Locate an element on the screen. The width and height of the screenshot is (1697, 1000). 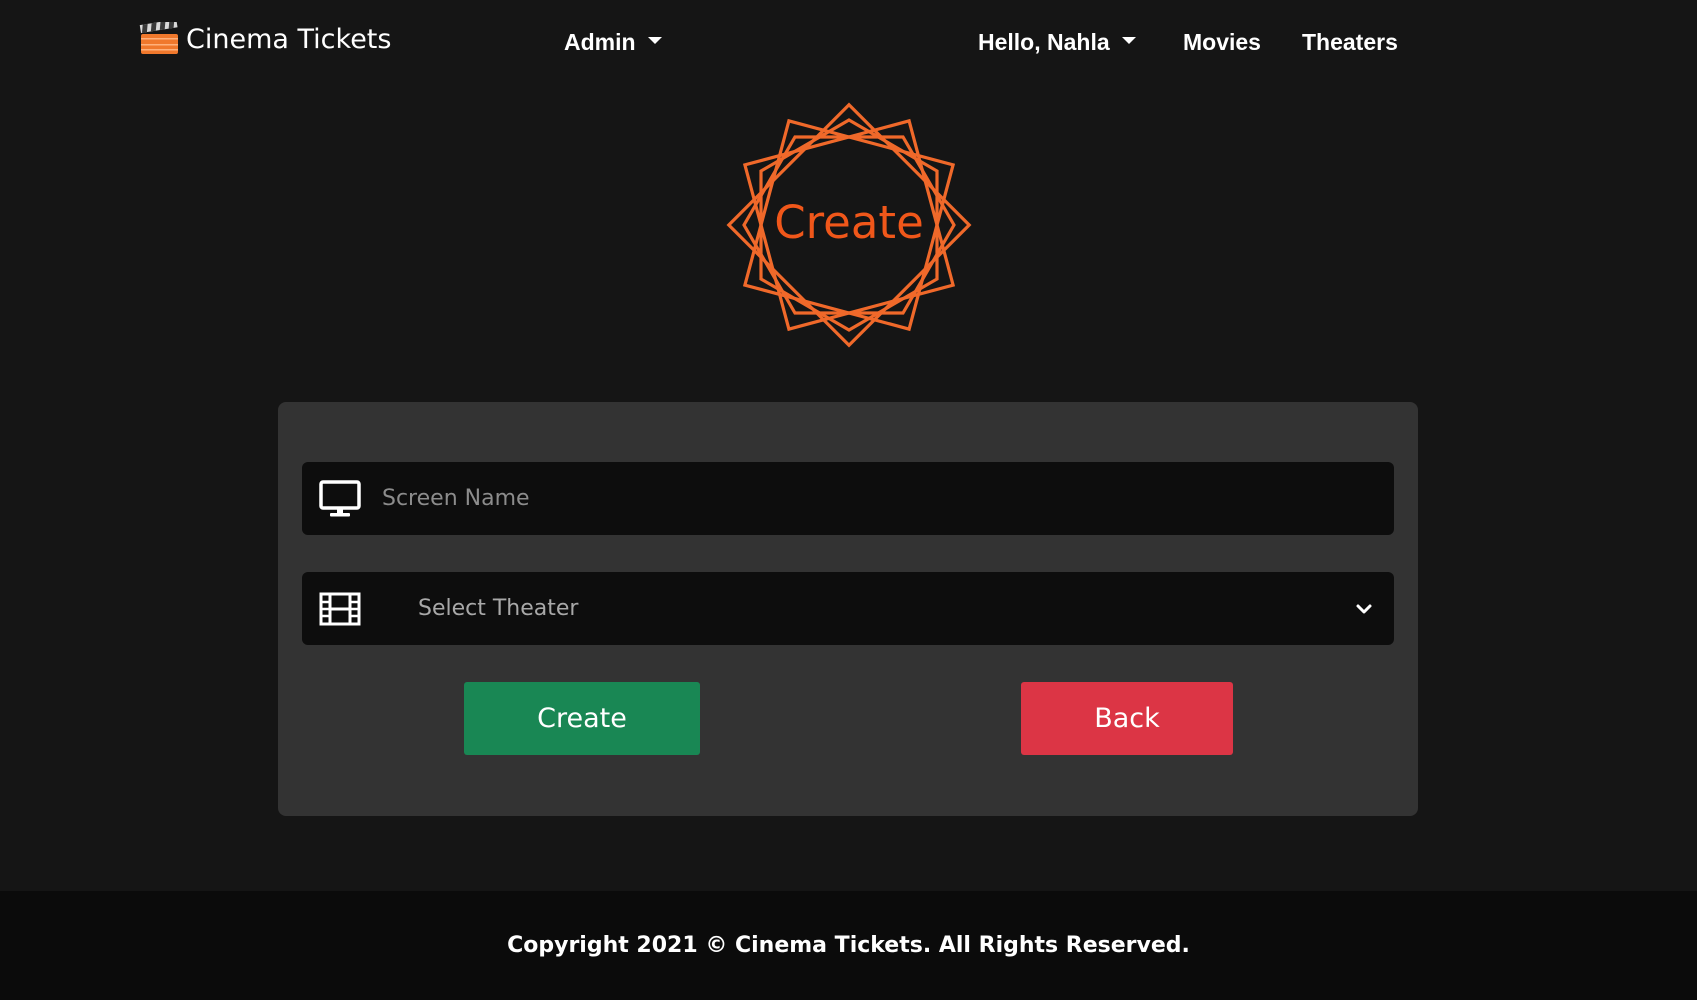
clapperboard-icon is located at coordinates (158, 38).